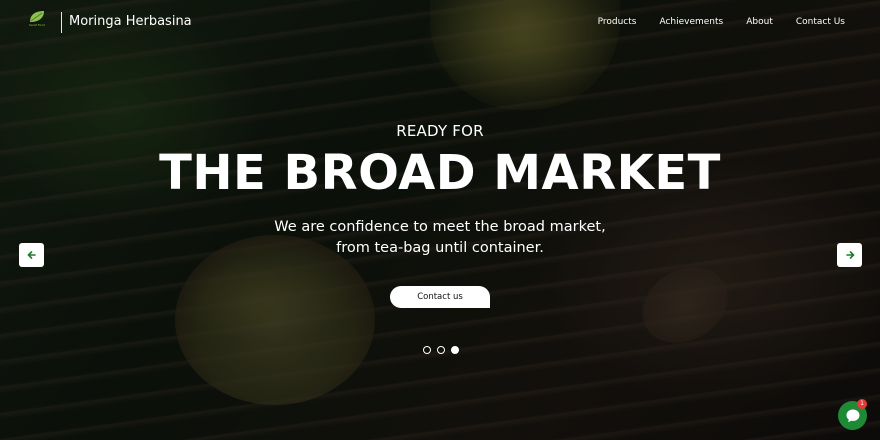 The height and width of the screenshot is (440, 880). Describe the element at coordinates (440, 173) in the screenshot. I see `hero-headline: THE BROAD MARKET` at that location.